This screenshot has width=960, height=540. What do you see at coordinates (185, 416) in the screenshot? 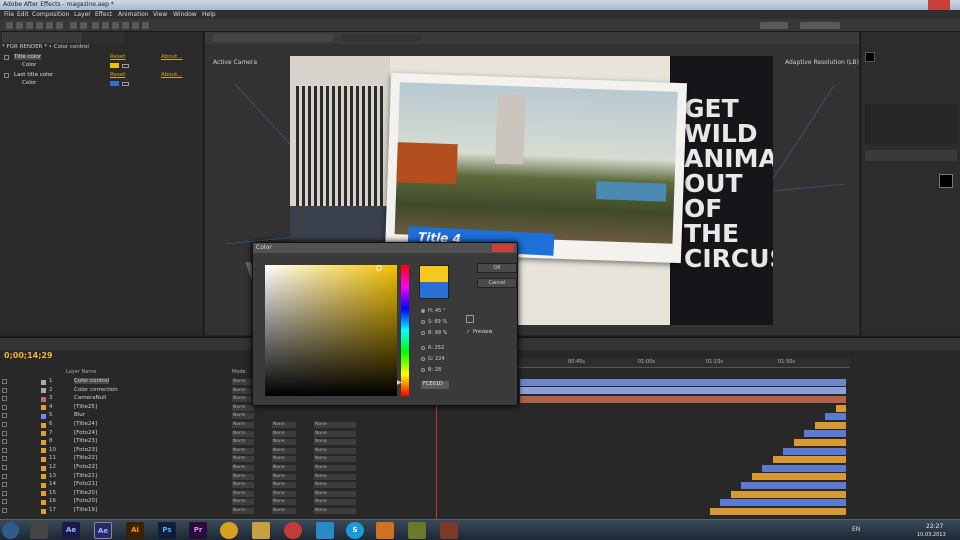
I see `layer-row: 5 Blur Norm` at bounding box center [185, 416].